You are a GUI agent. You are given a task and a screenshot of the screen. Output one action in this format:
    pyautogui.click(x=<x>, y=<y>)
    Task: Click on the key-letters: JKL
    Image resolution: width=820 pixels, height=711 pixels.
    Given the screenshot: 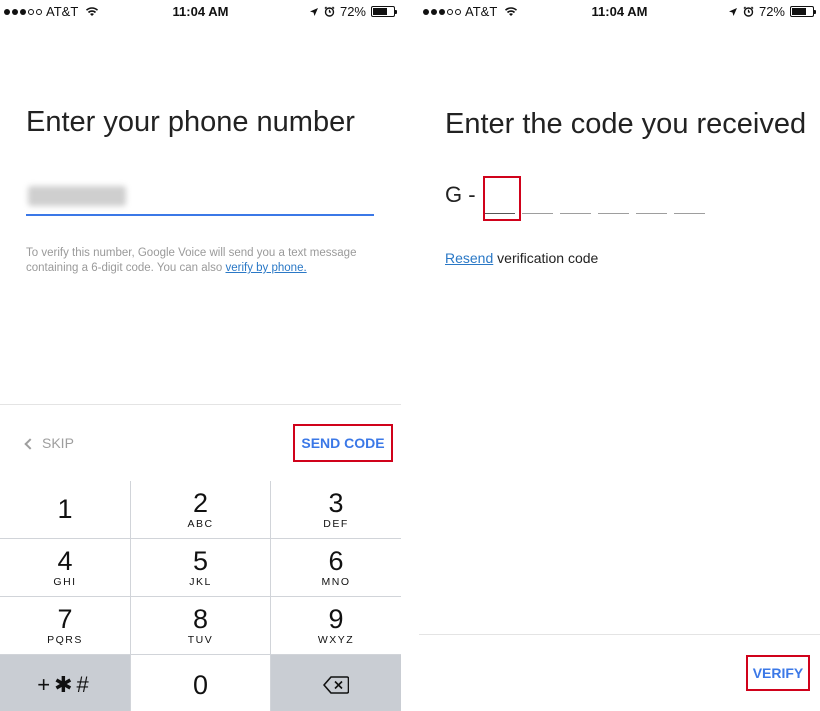 What is the action you would take?
    pyautogui.click(x=200, y=582)
    